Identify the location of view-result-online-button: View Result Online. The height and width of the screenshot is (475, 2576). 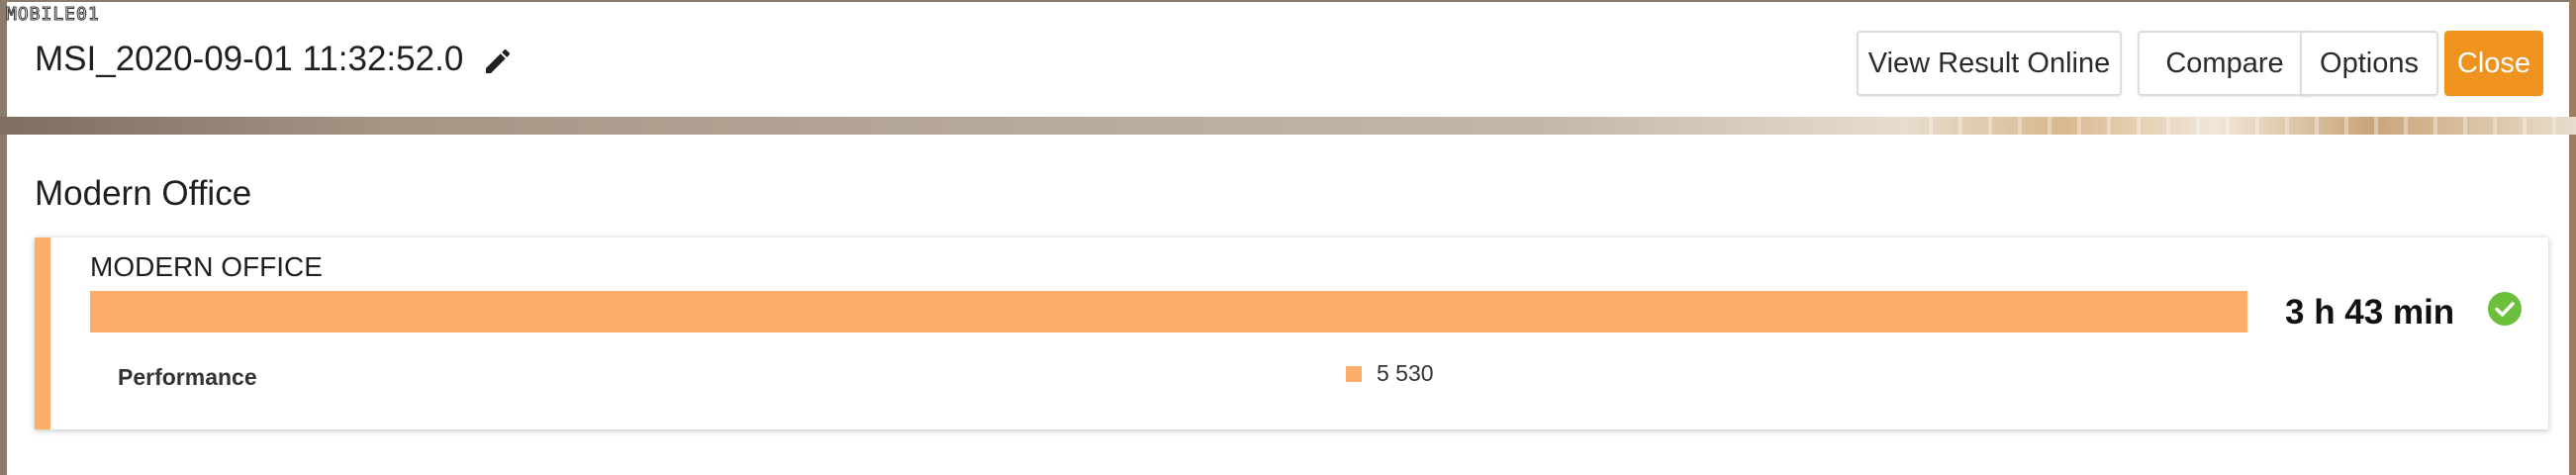
(1989, 64).